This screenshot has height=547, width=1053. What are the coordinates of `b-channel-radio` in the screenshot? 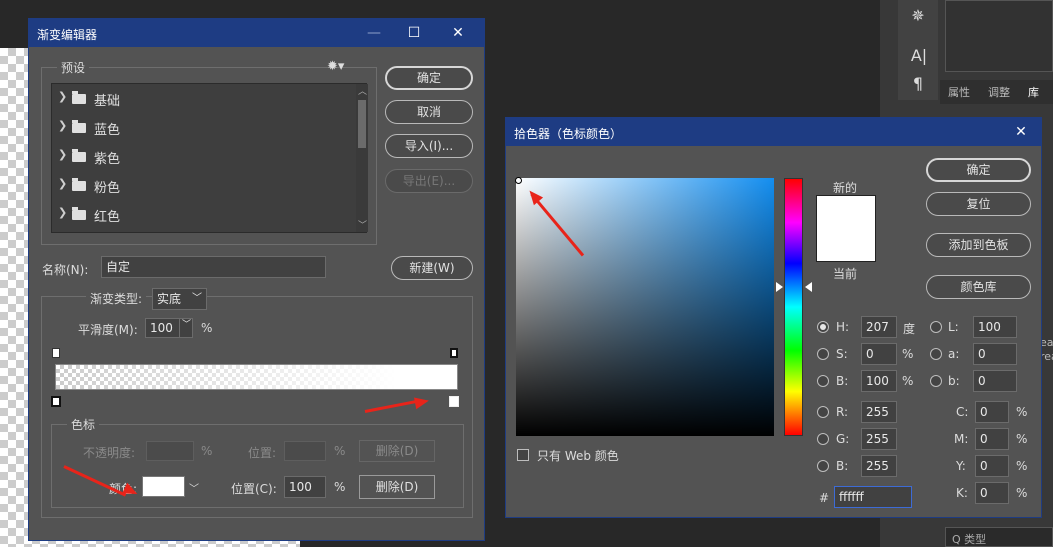 It's located at (936, 381).